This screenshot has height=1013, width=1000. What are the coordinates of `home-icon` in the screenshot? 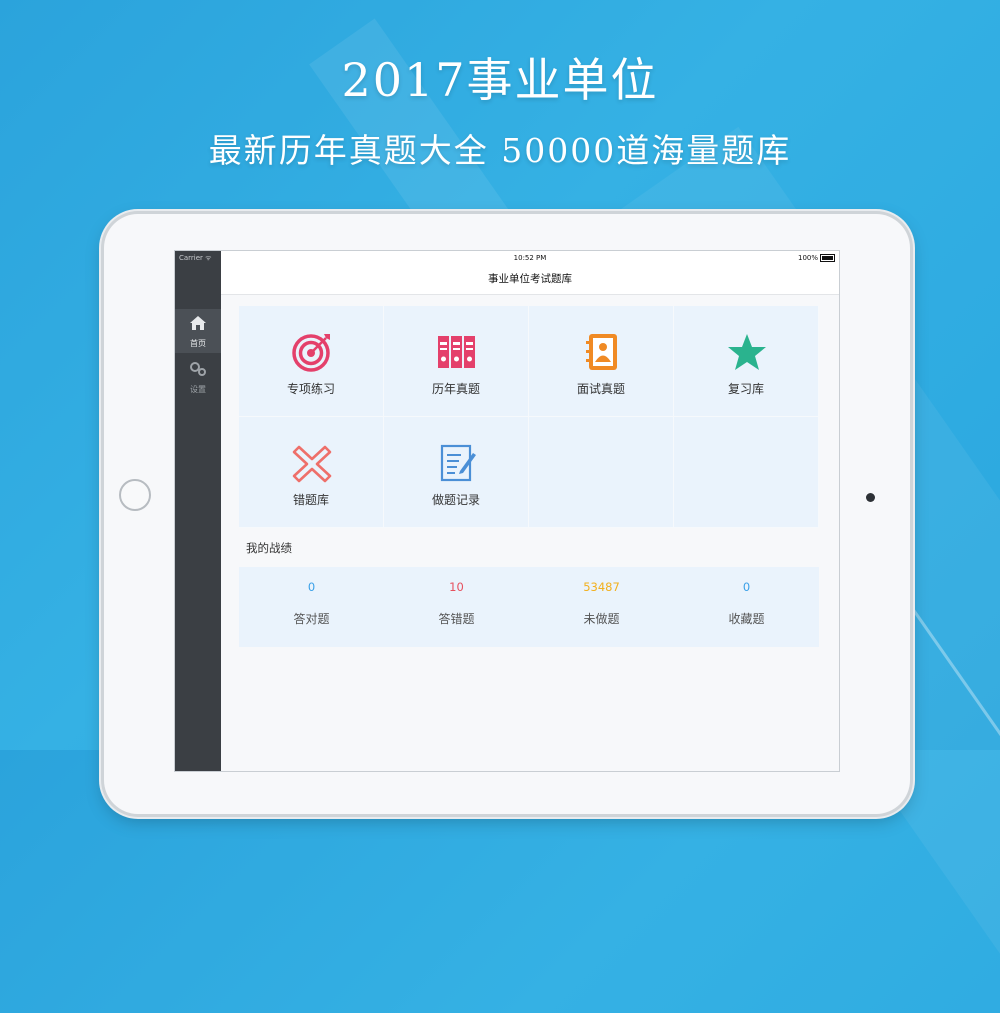 It's located at (198, 323).